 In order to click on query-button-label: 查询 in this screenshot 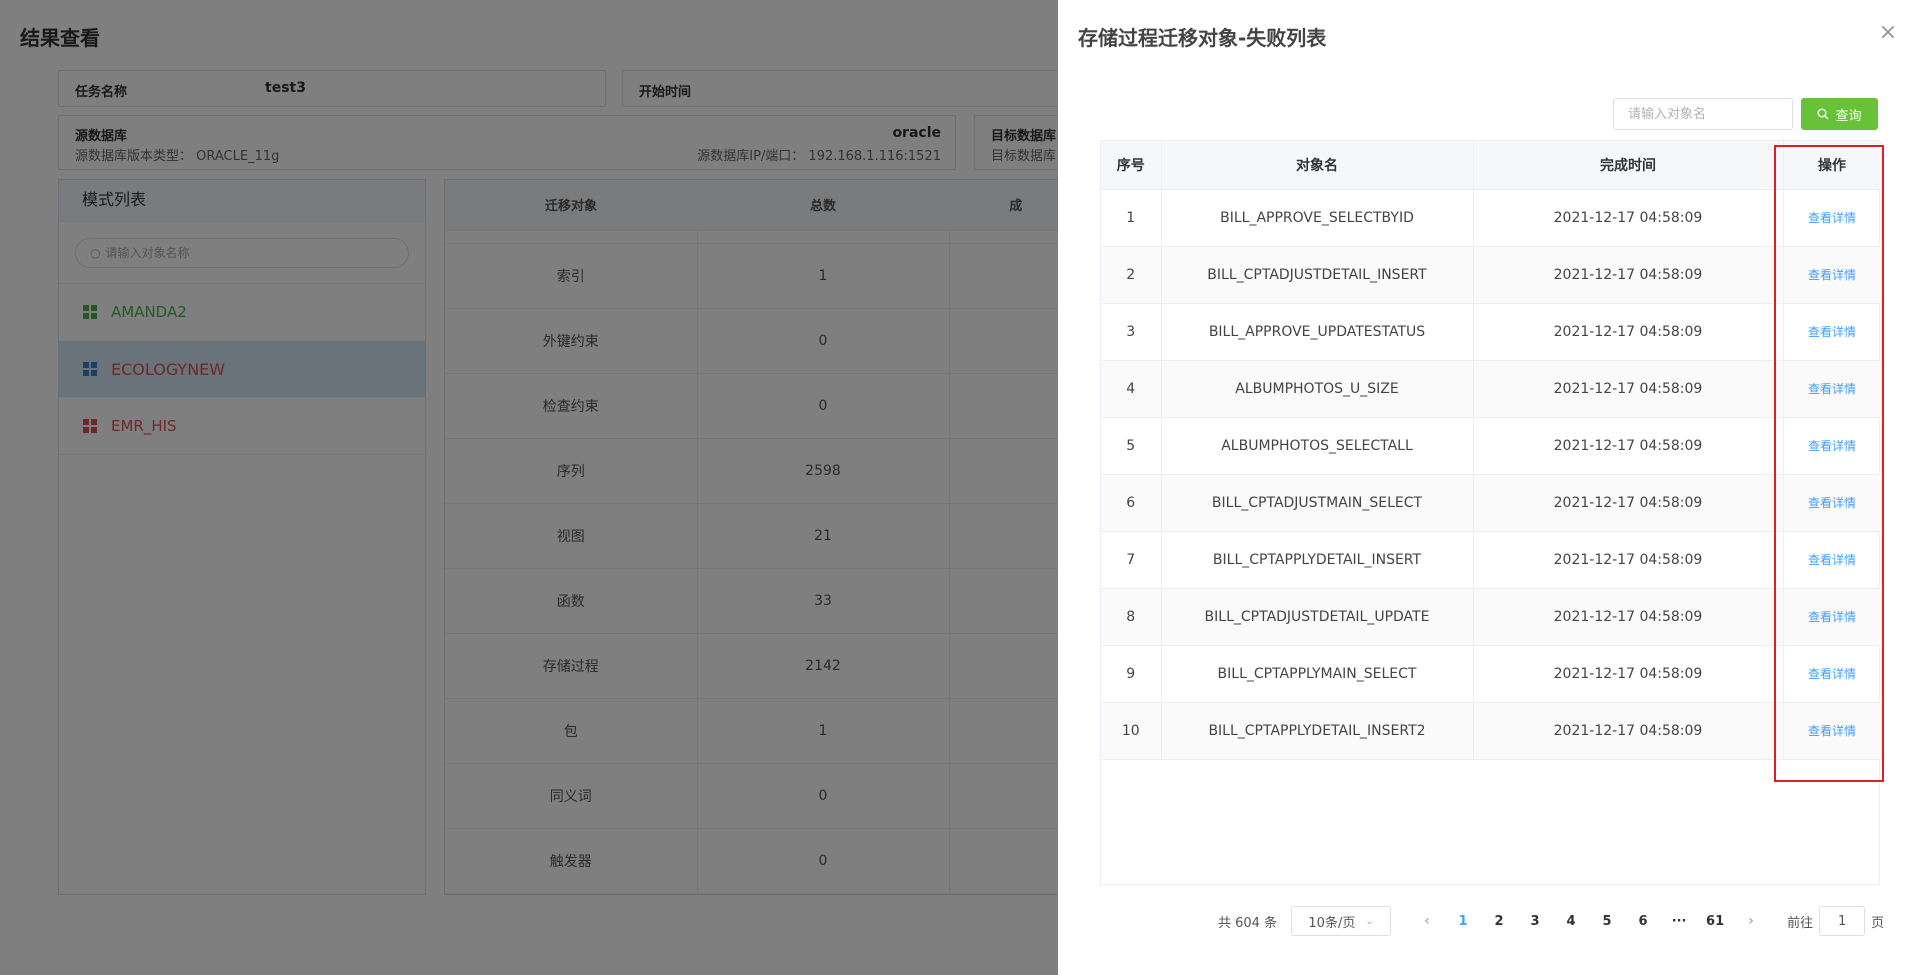, I will do `click(1848, 116)`.